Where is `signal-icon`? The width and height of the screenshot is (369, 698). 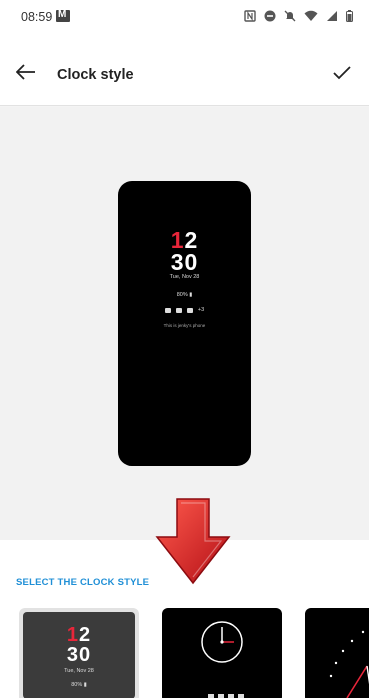
signal-icon is located at coordinates (332, 16).